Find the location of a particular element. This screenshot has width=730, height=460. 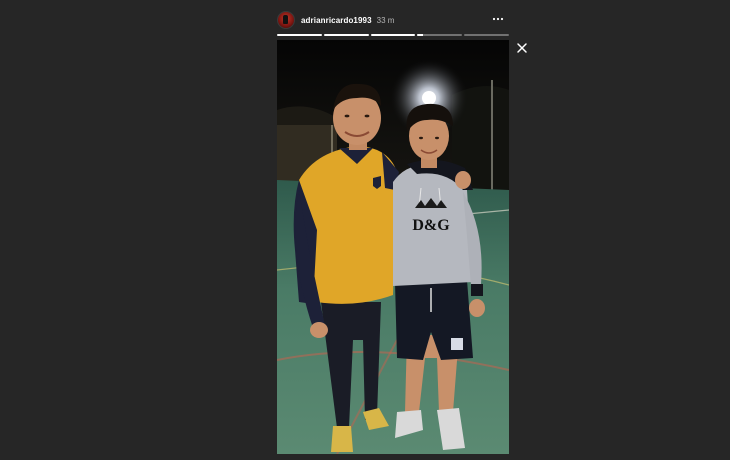

more-horizontal-icon is located at coordinates (498, 19).